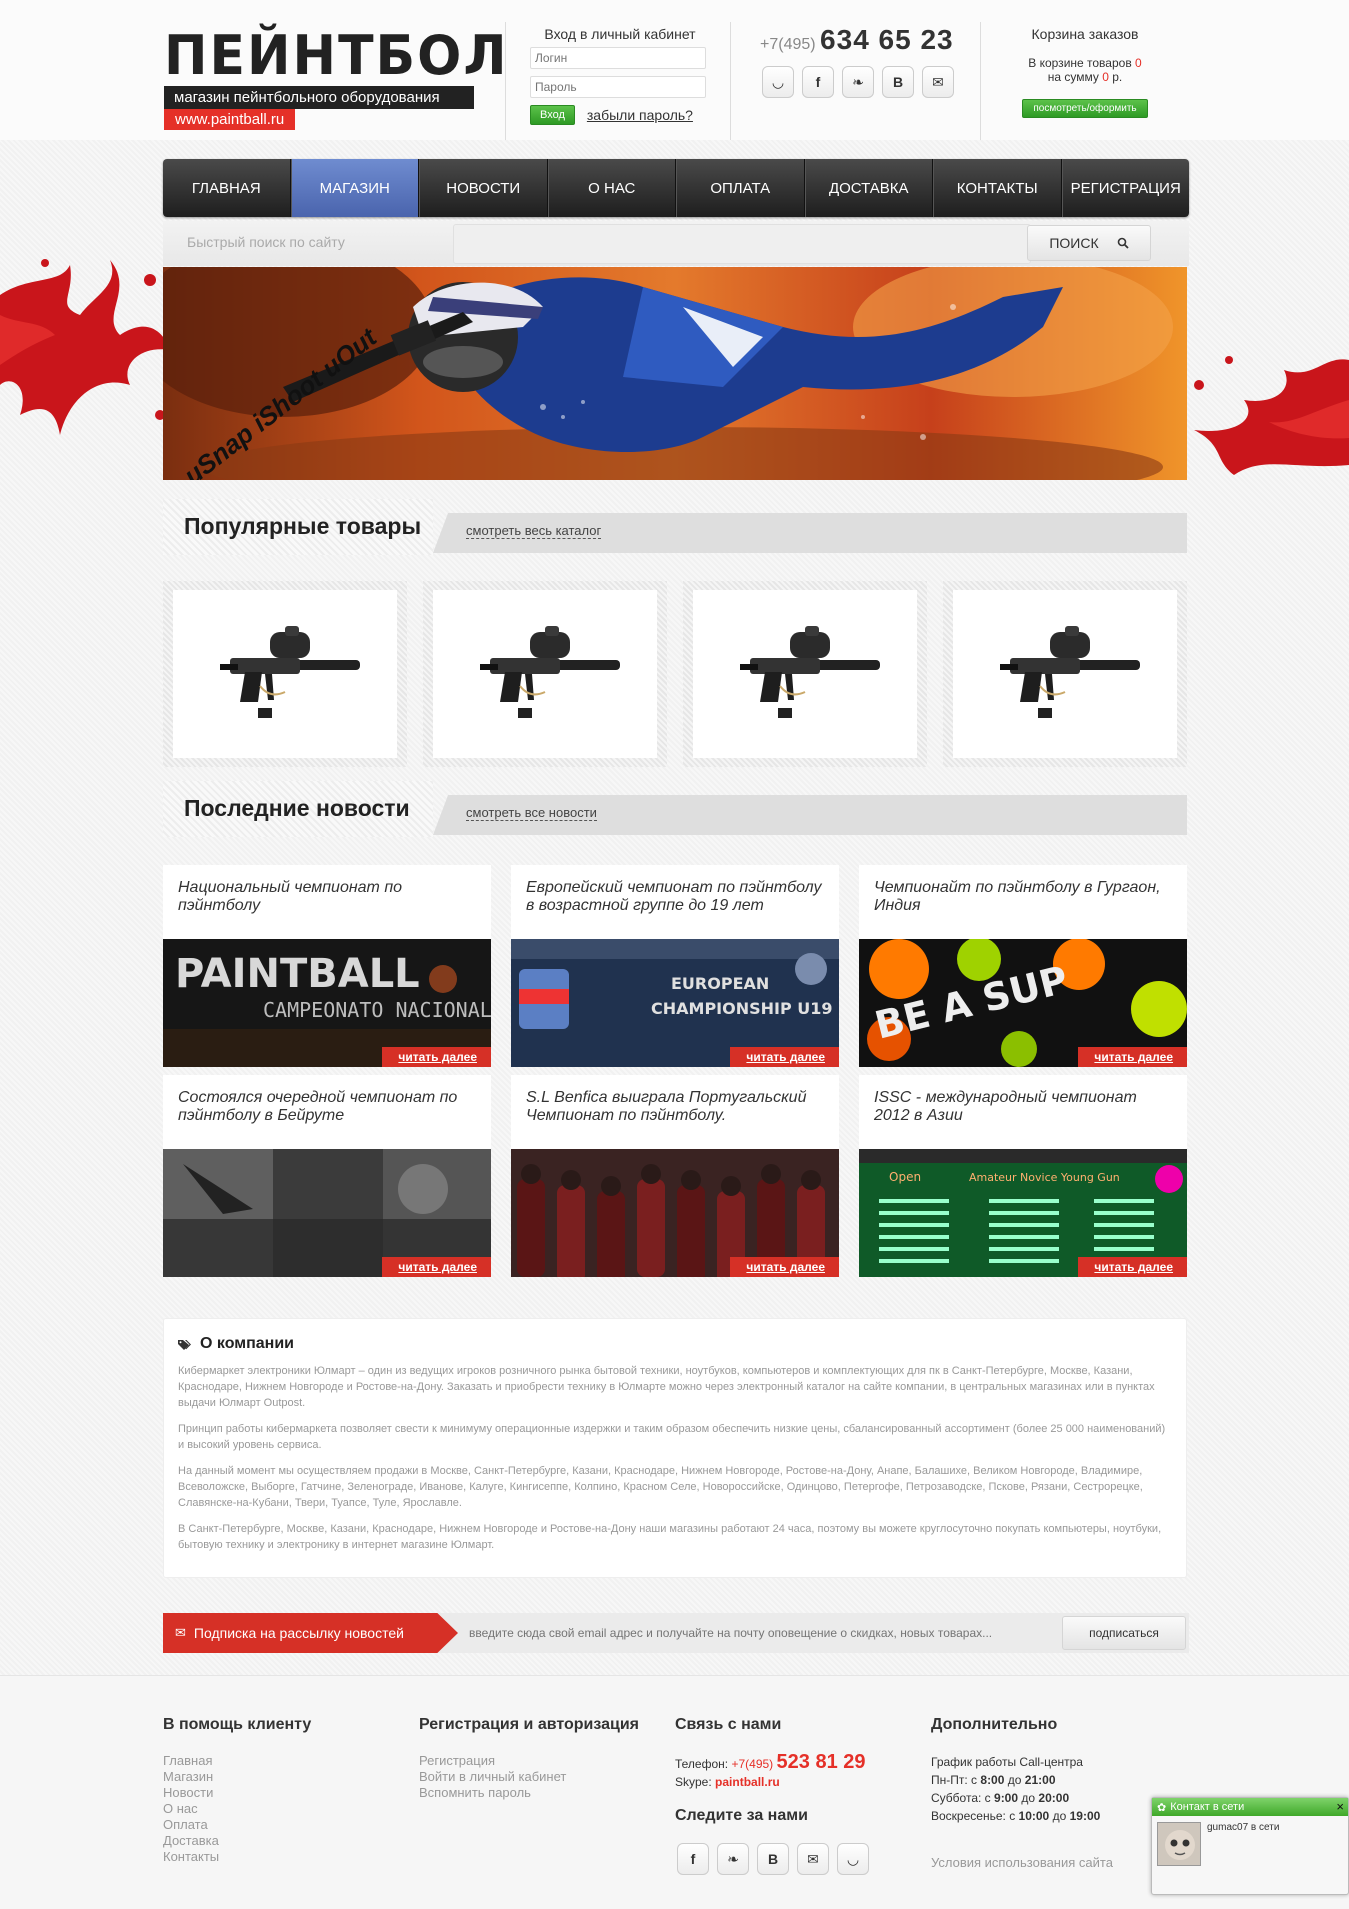 Image resolution: width=1349 pixels, height=1909 pixels. What do you see at coordinates (552, 115) in the screenshot?
I see `login-button: Вход` at bounding box center [552, 115].